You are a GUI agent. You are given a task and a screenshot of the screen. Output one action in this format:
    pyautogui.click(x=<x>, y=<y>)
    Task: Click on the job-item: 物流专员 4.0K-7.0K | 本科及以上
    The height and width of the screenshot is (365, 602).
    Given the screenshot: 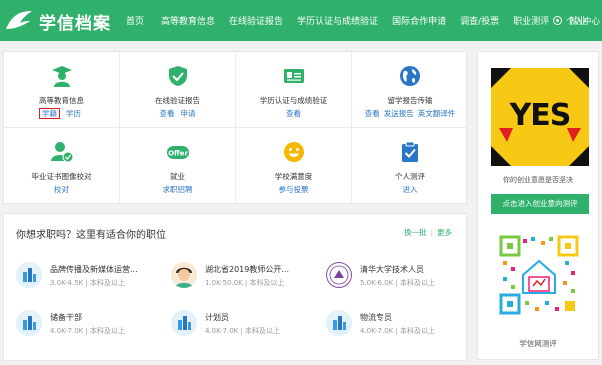 What is the action you would take?
    pyautogui.click(x=401, y=330)
    